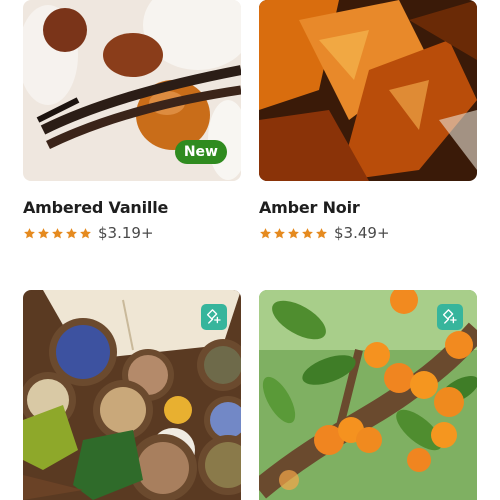  I want to click on product-price: $3.49+, so click(362, 233).